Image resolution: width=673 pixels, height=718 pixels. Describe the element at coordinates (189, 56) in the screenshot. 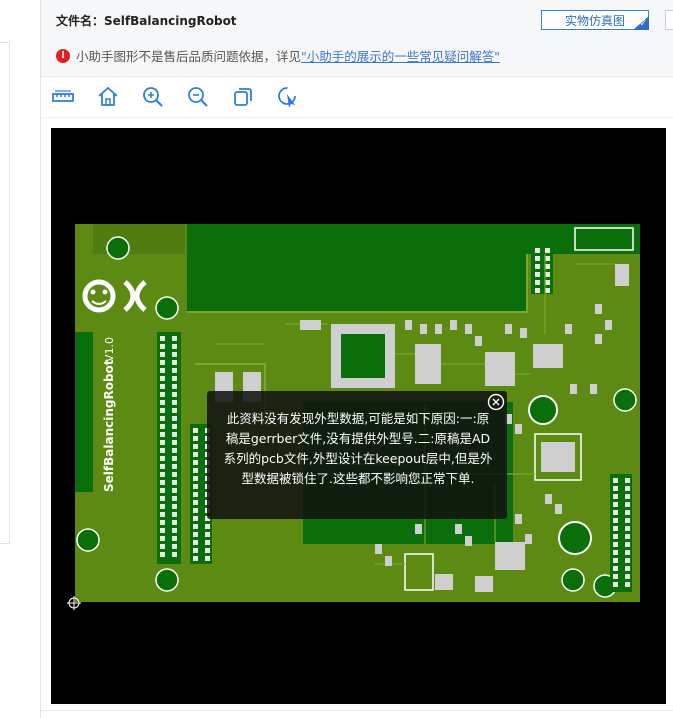

I see `notice-text: 小助手图形不是售后品质问题依据，详见` at that location.